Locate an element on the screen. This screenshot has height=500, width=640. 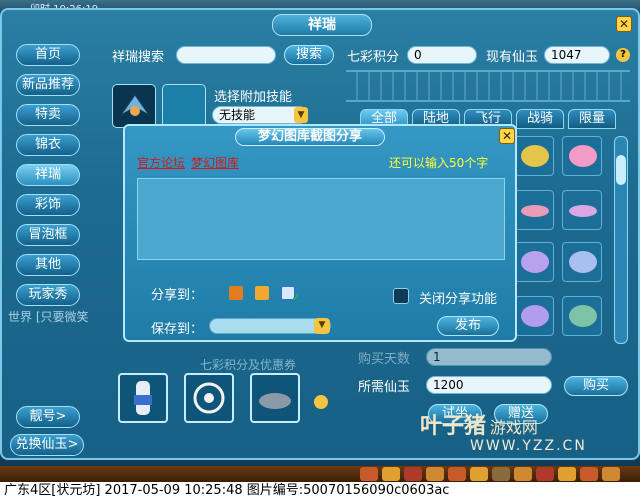
save-to-select: ▼ is located at coordinates (270, 326).